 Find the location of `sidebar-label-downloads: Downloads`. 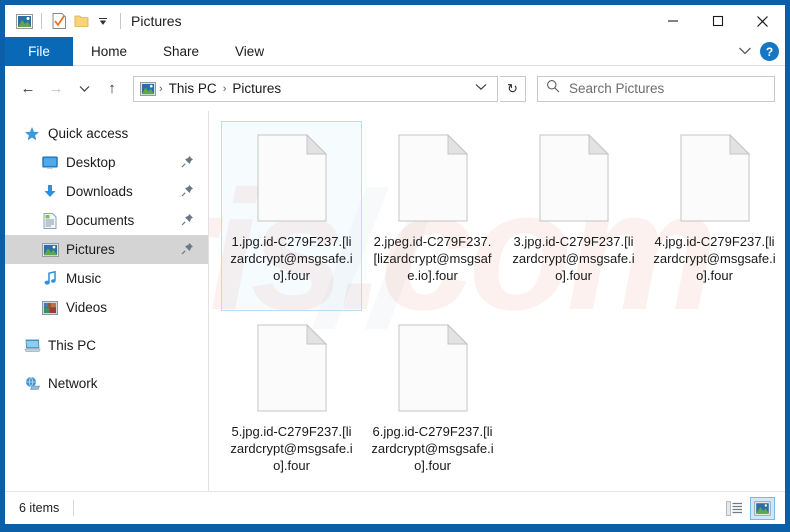

sidebar-label-downloads: Downloads is located at coordinates (99, 191).